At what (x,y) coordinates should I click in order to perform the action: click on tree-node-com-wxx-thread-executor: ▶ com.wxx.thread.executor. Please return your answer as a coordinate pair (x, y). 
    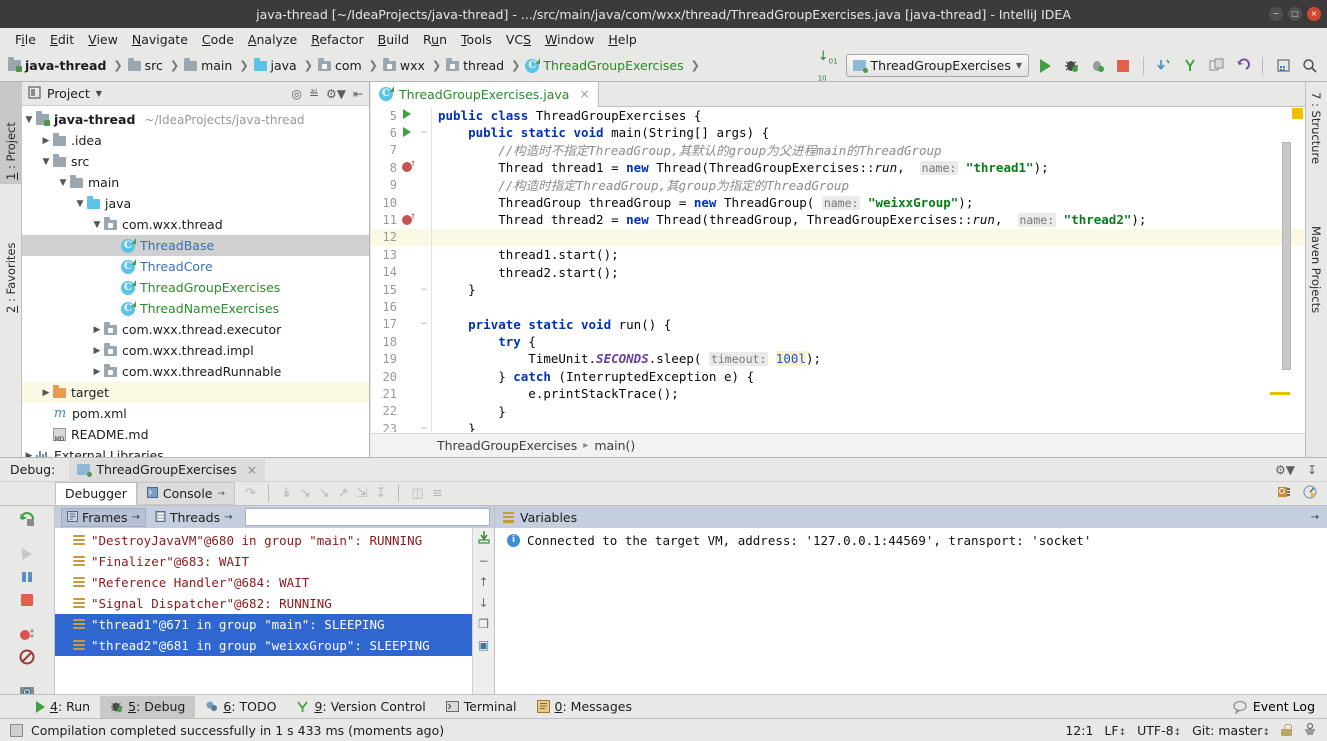
    Looking at the image, I should click on (195, 329).